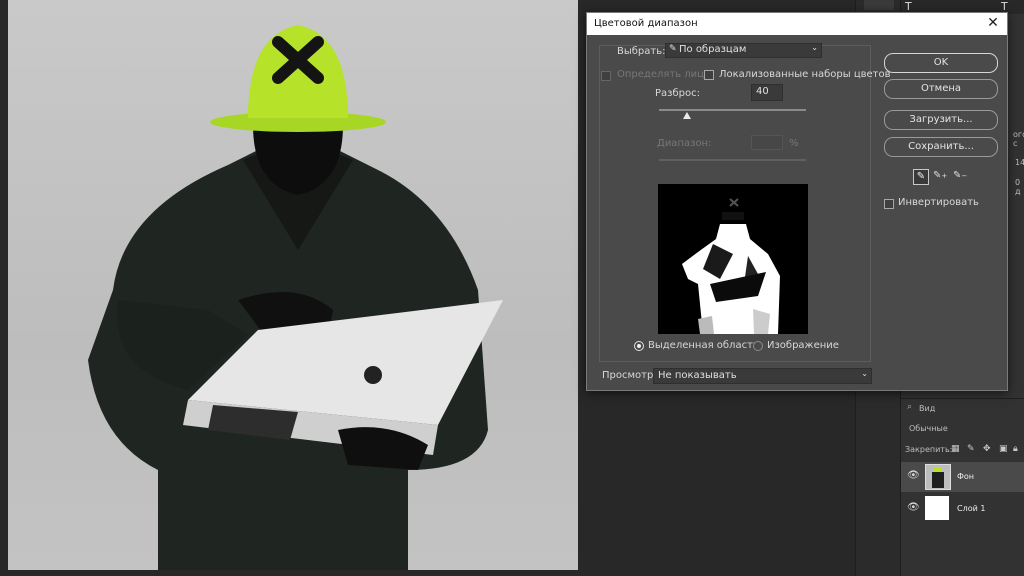  I want to click on range-label: Диапазон:, so click(684, 143).